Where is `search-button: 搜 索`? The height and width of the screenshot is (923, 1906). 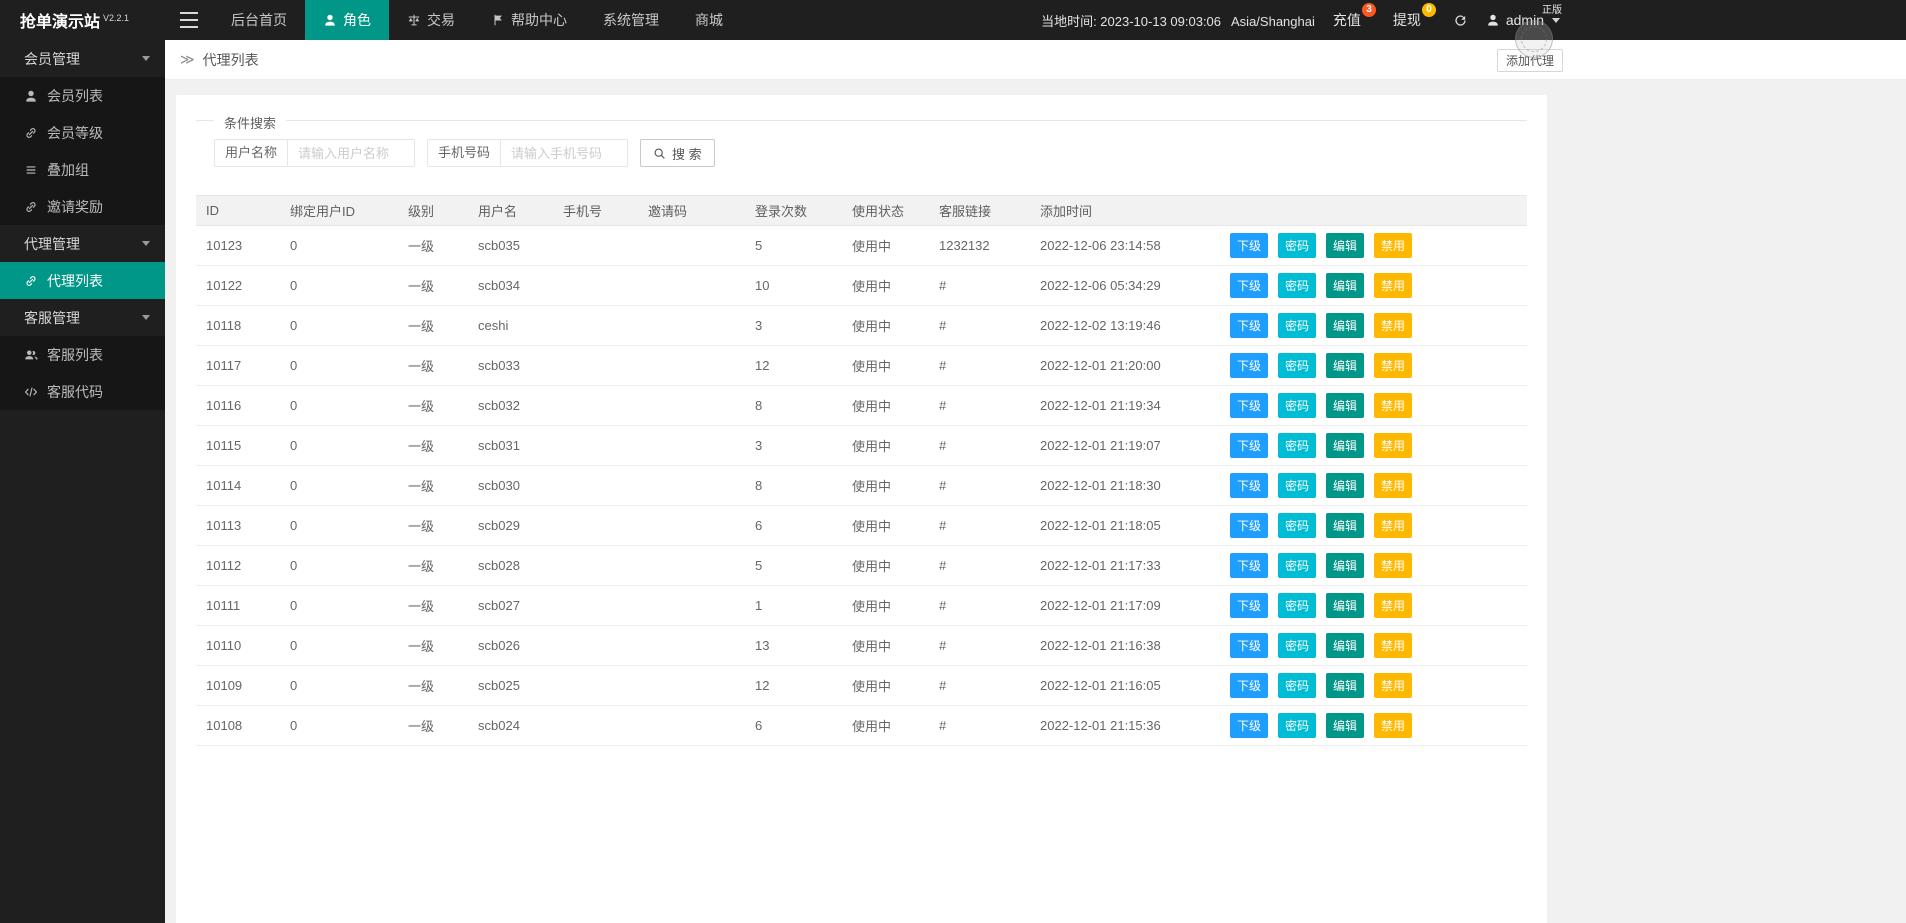
search-button: 搜 索 is located at coordinates (677, 153).